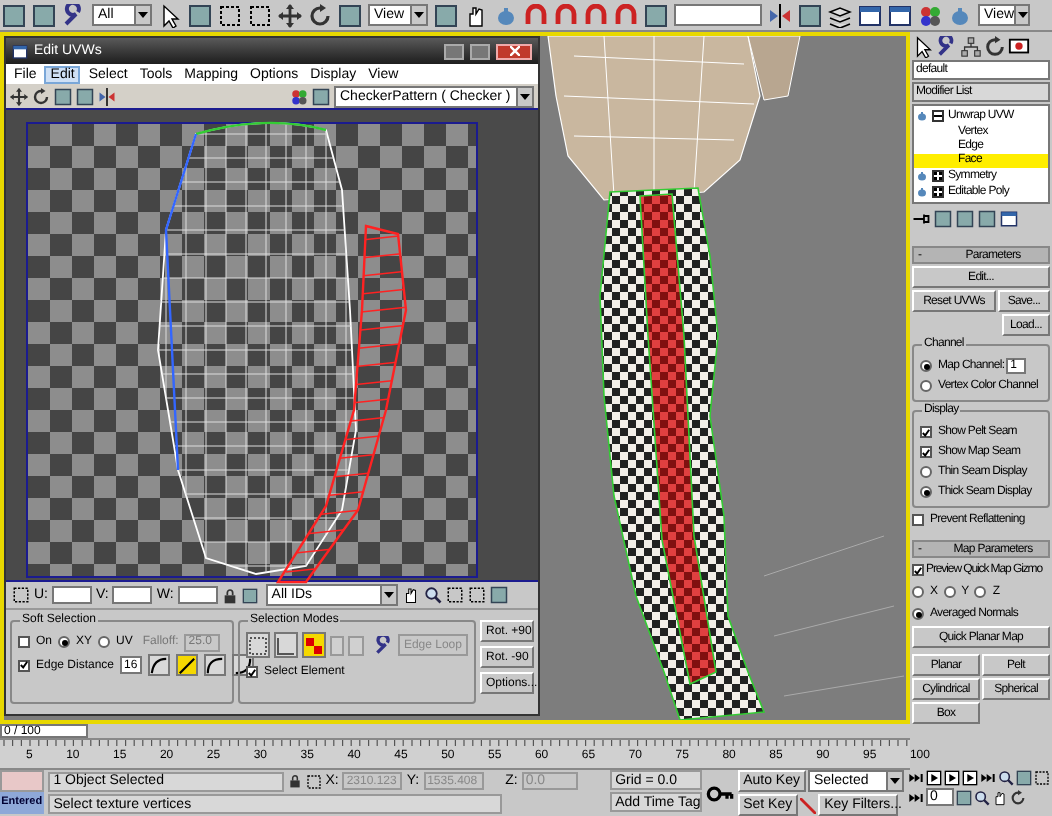 The image size is (1052, 816). I want to click on script-listener-field, so click(22, 781).